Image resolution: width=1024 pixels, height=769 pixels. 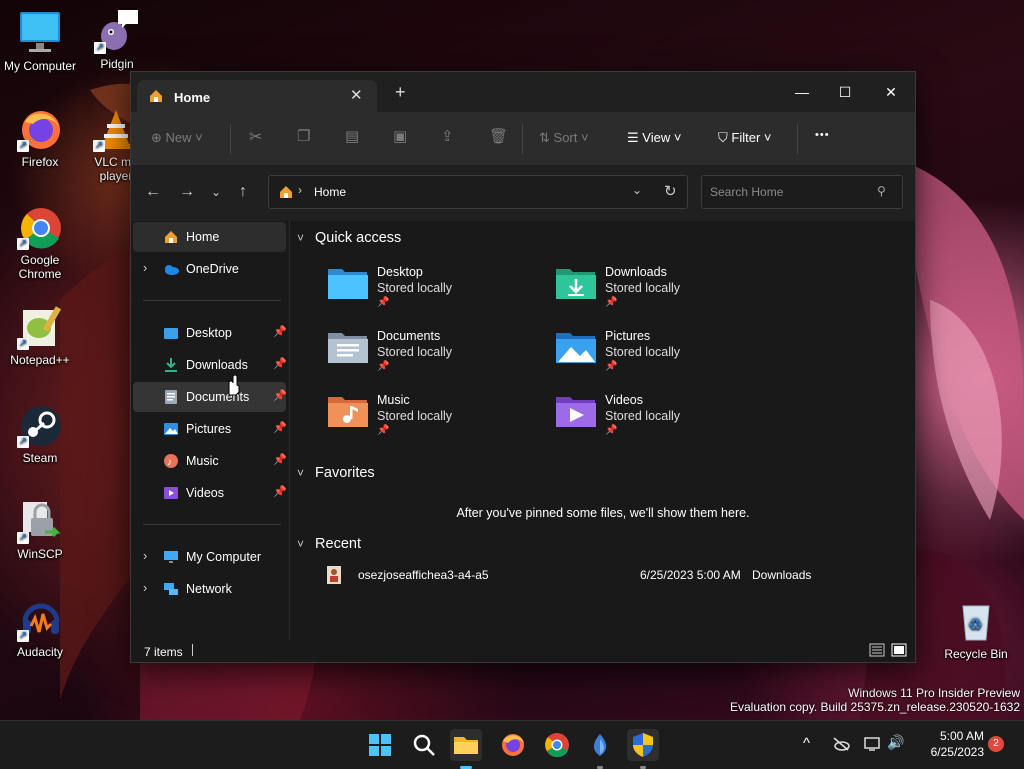 What do you see at coordinates (301, 544) in the screenshot?
I see `collapse-chevron-icon: ˅` at bounding box center [301, 544].